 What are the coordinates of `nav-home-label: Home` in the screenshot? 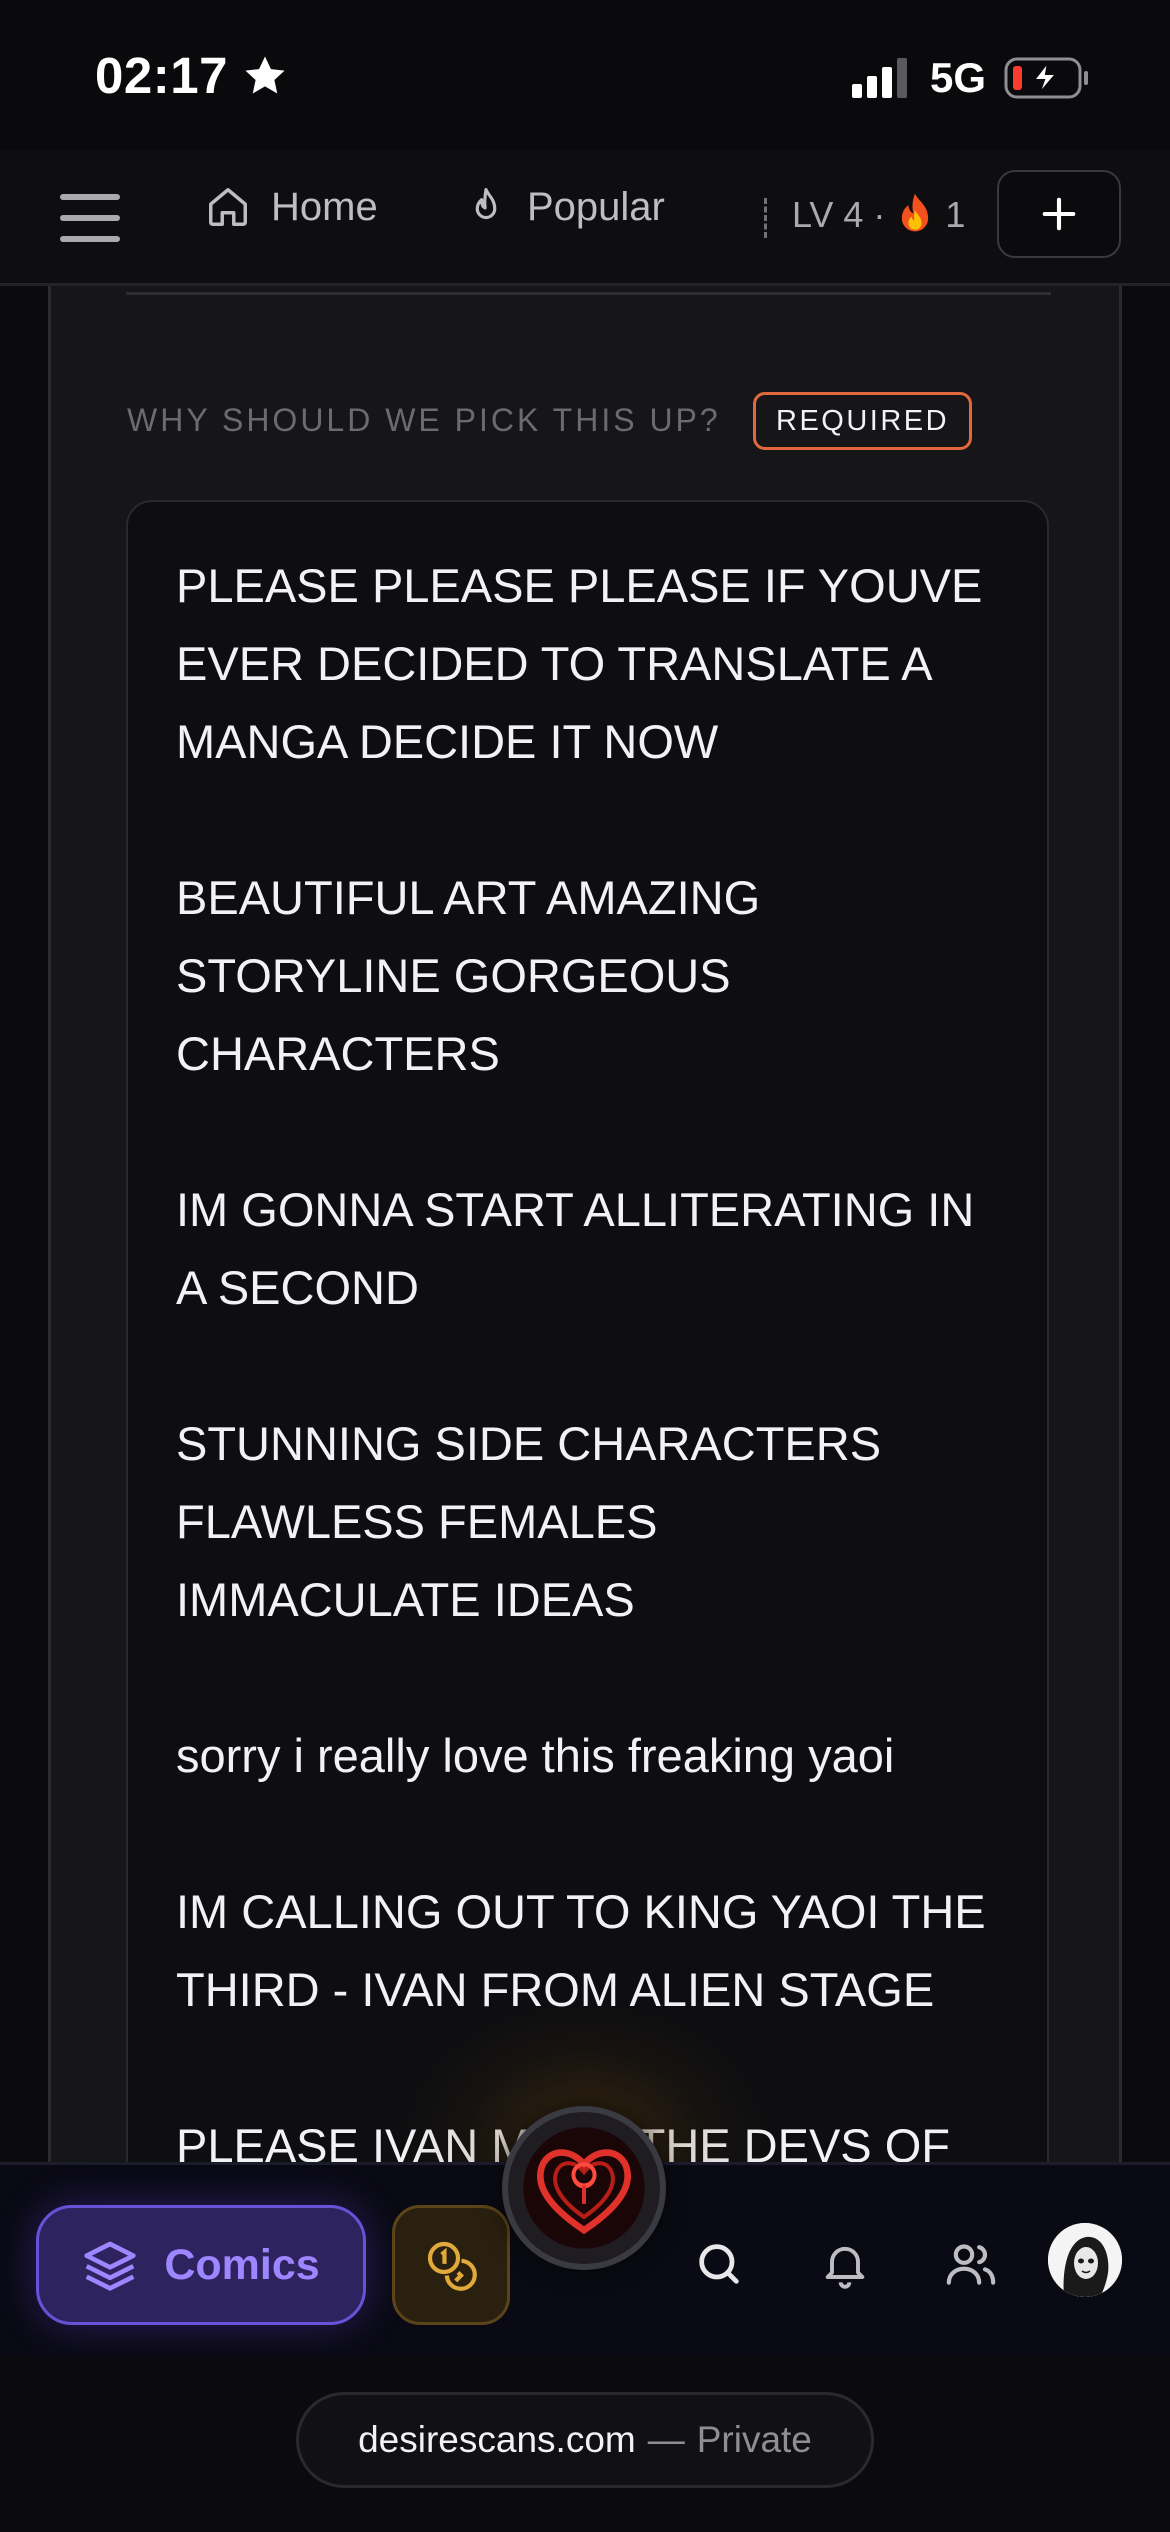 It's located at (324, 206).